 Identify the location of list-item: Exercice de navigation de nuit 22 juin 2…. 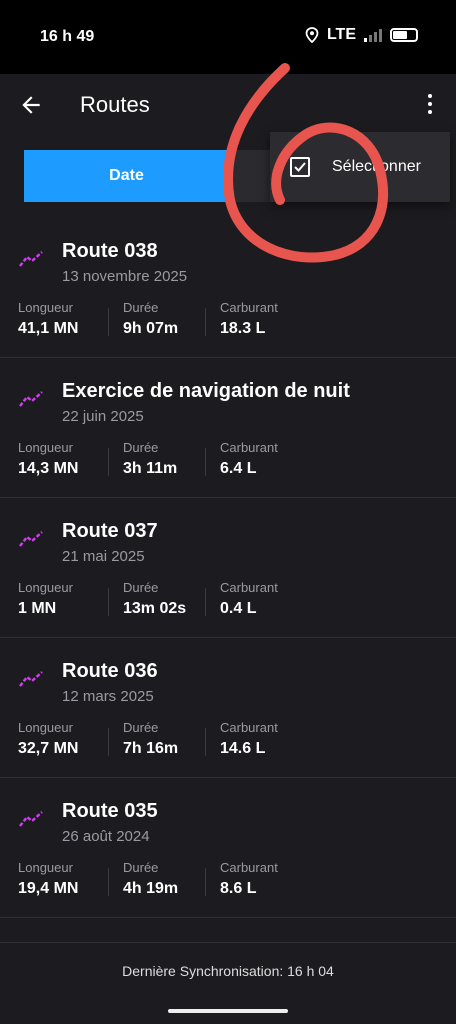
(228, 428).